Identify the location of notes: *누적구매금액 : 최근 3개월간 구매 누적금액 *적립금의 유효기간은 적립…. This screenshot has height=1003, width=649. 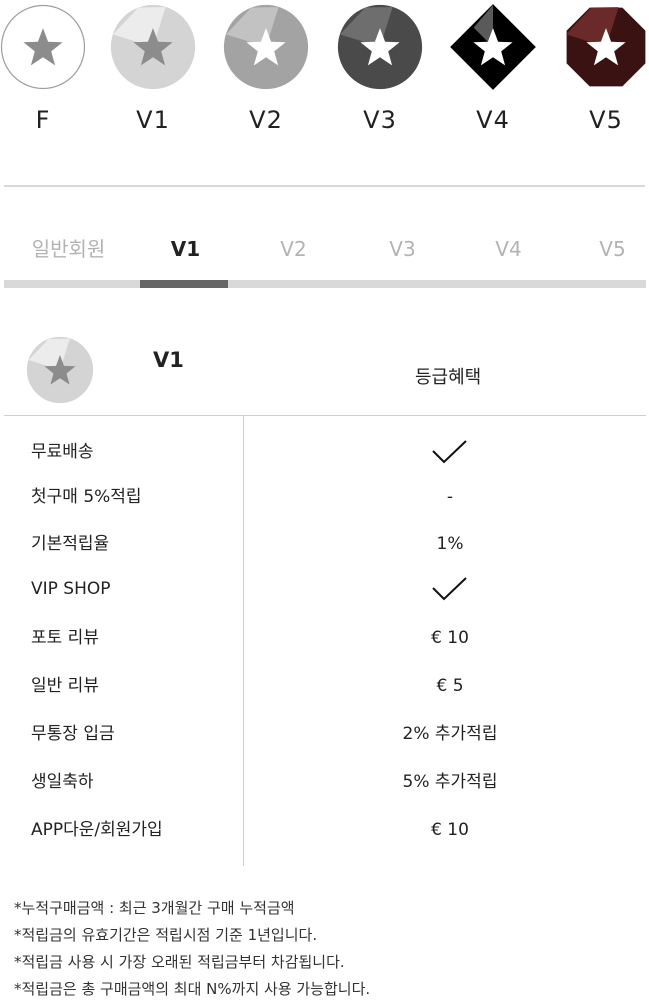
(329, 949).